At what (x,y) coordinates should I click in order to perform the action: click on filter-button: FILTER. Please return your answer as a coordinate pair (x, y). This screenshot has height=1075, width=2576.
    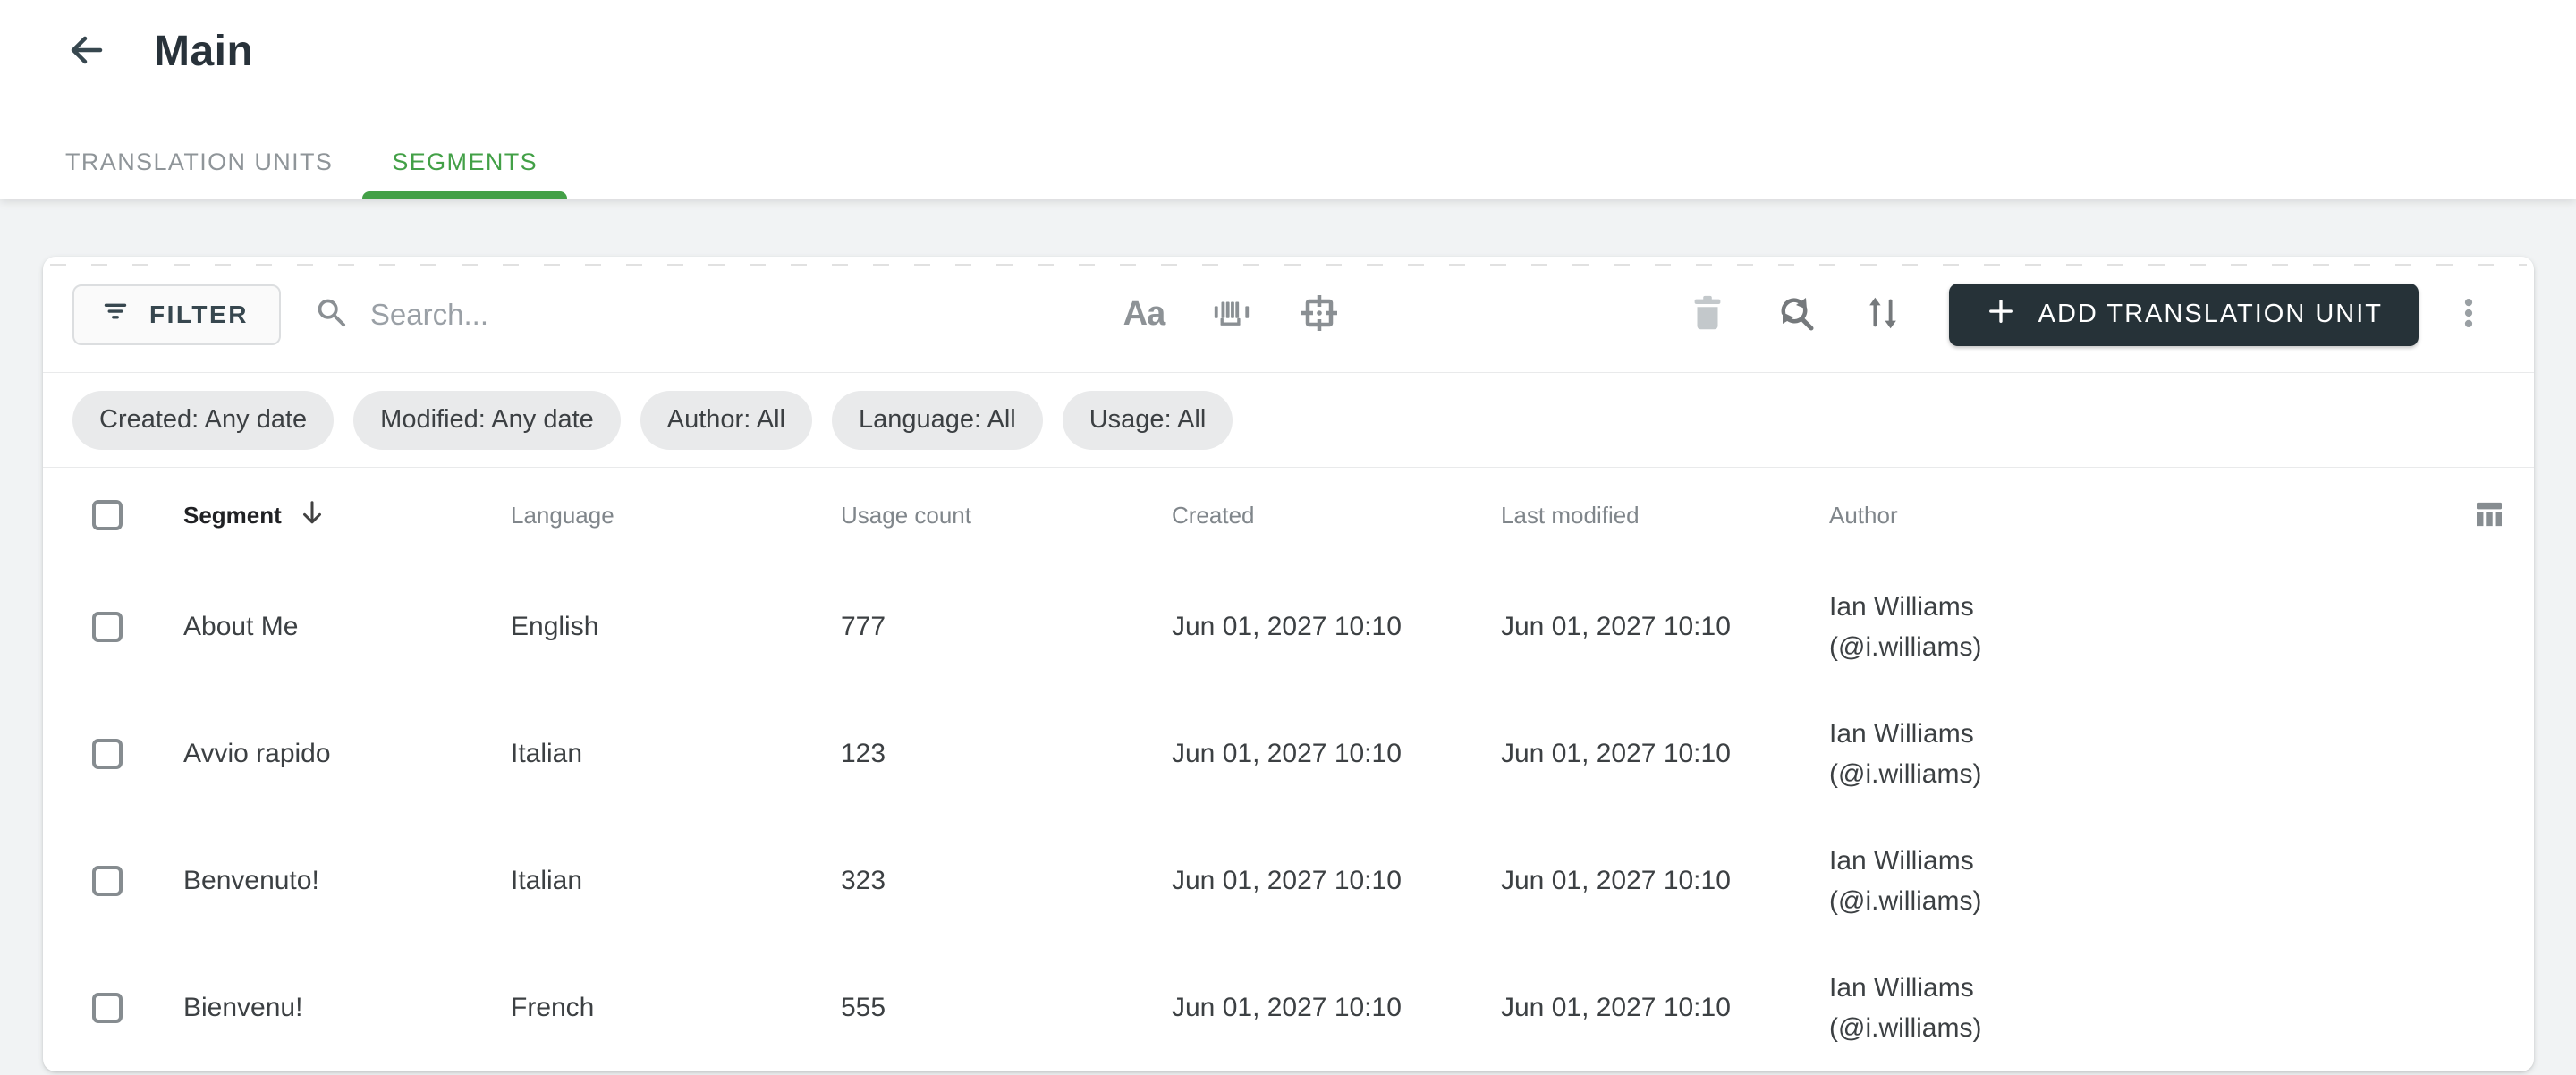
    Looking at the image, I should click on (176, 314).